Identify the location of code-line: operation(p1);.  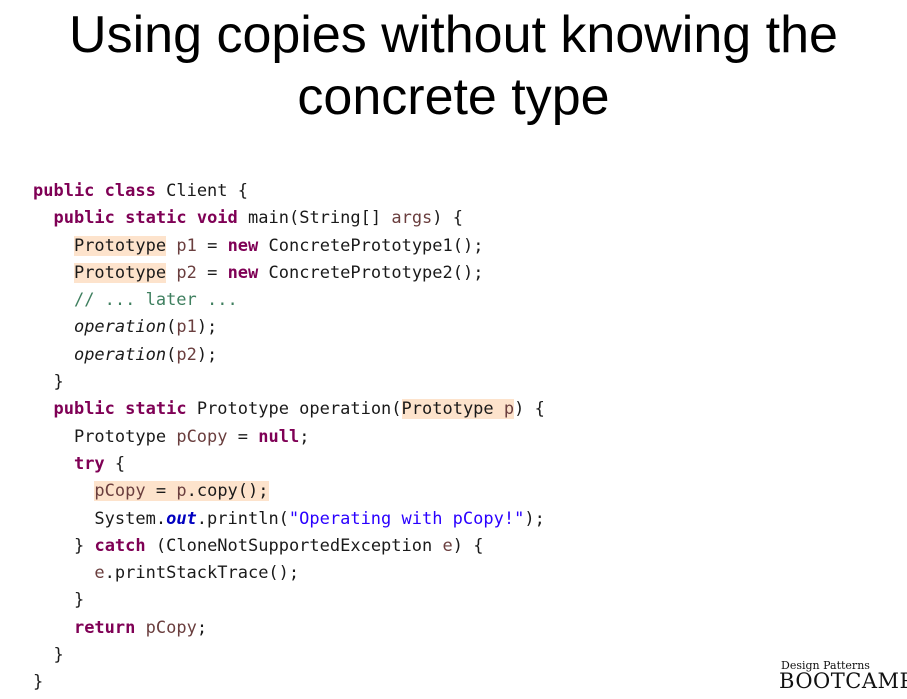
(289, 327).